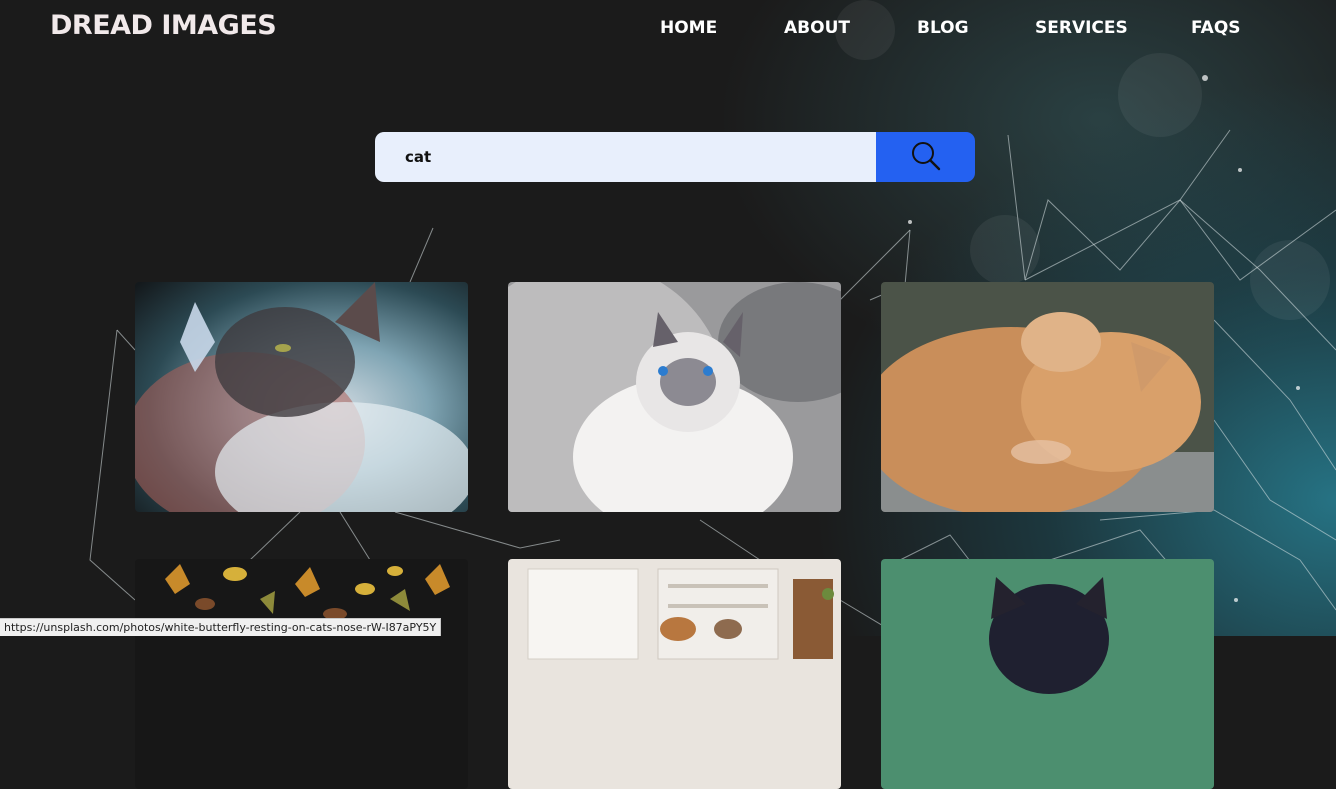 The width and height of the screenshot is (1336, 789). Describe the element at coordinates (1081, 28) in the screenshot. I see `nav-link-services: SERVICES` at that location.